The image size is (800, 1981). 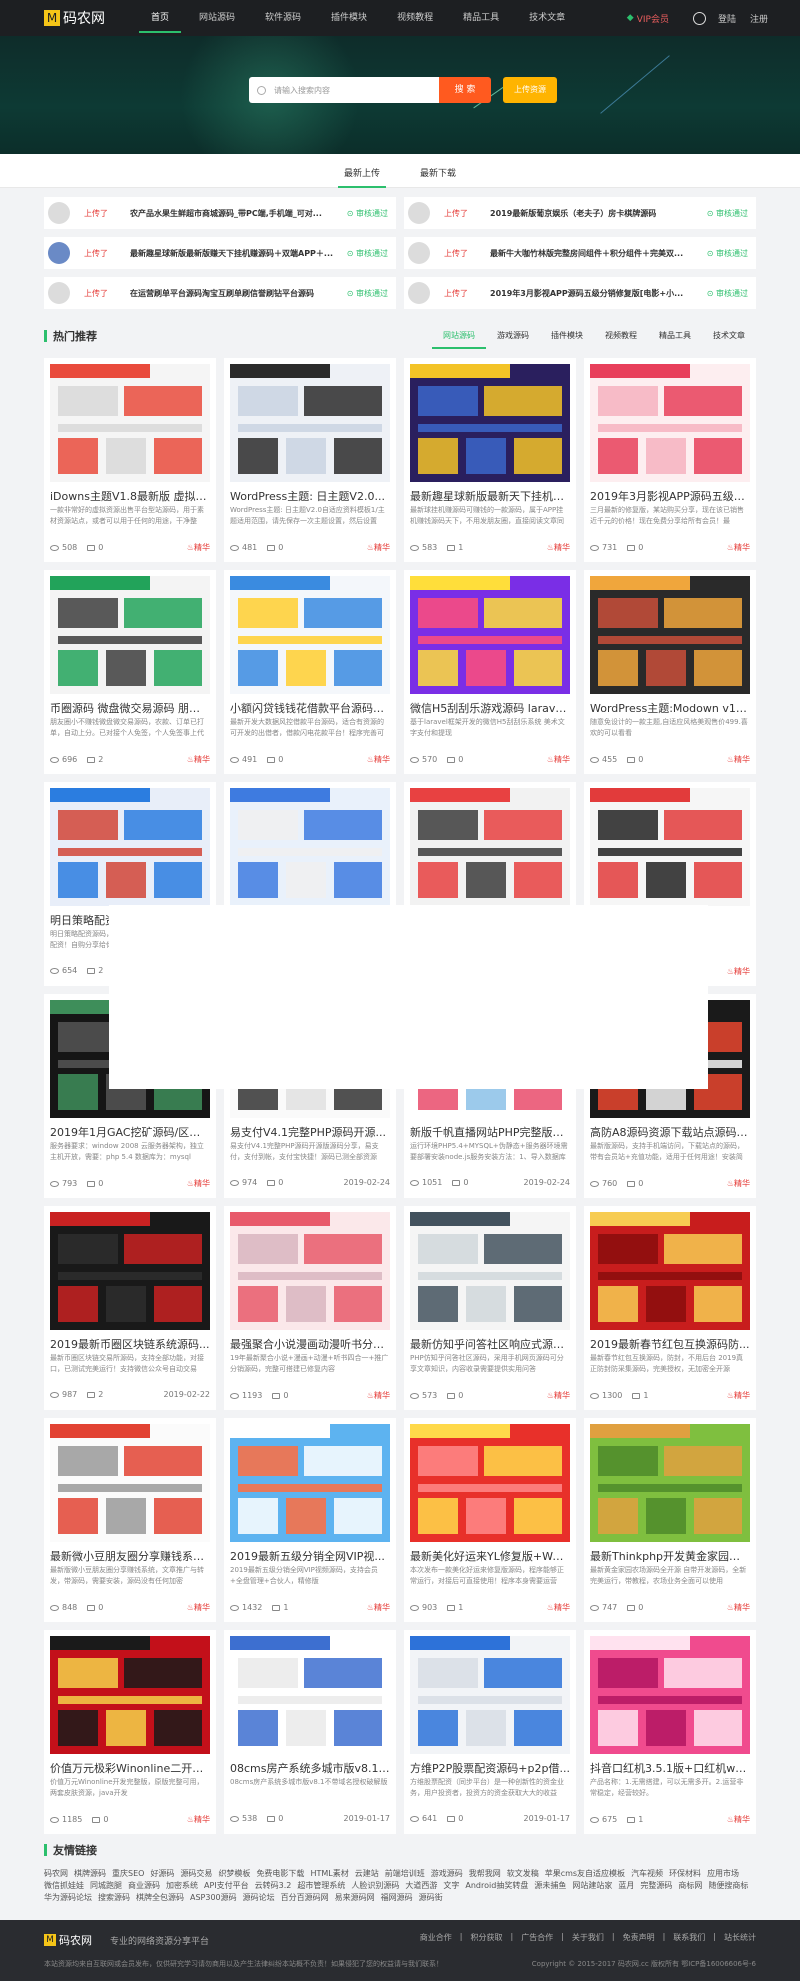 What do you see at coordinates (226, 1886) in the screenshot?
I see `friend-link: API支付平台` at bounding box center [226, 1886].